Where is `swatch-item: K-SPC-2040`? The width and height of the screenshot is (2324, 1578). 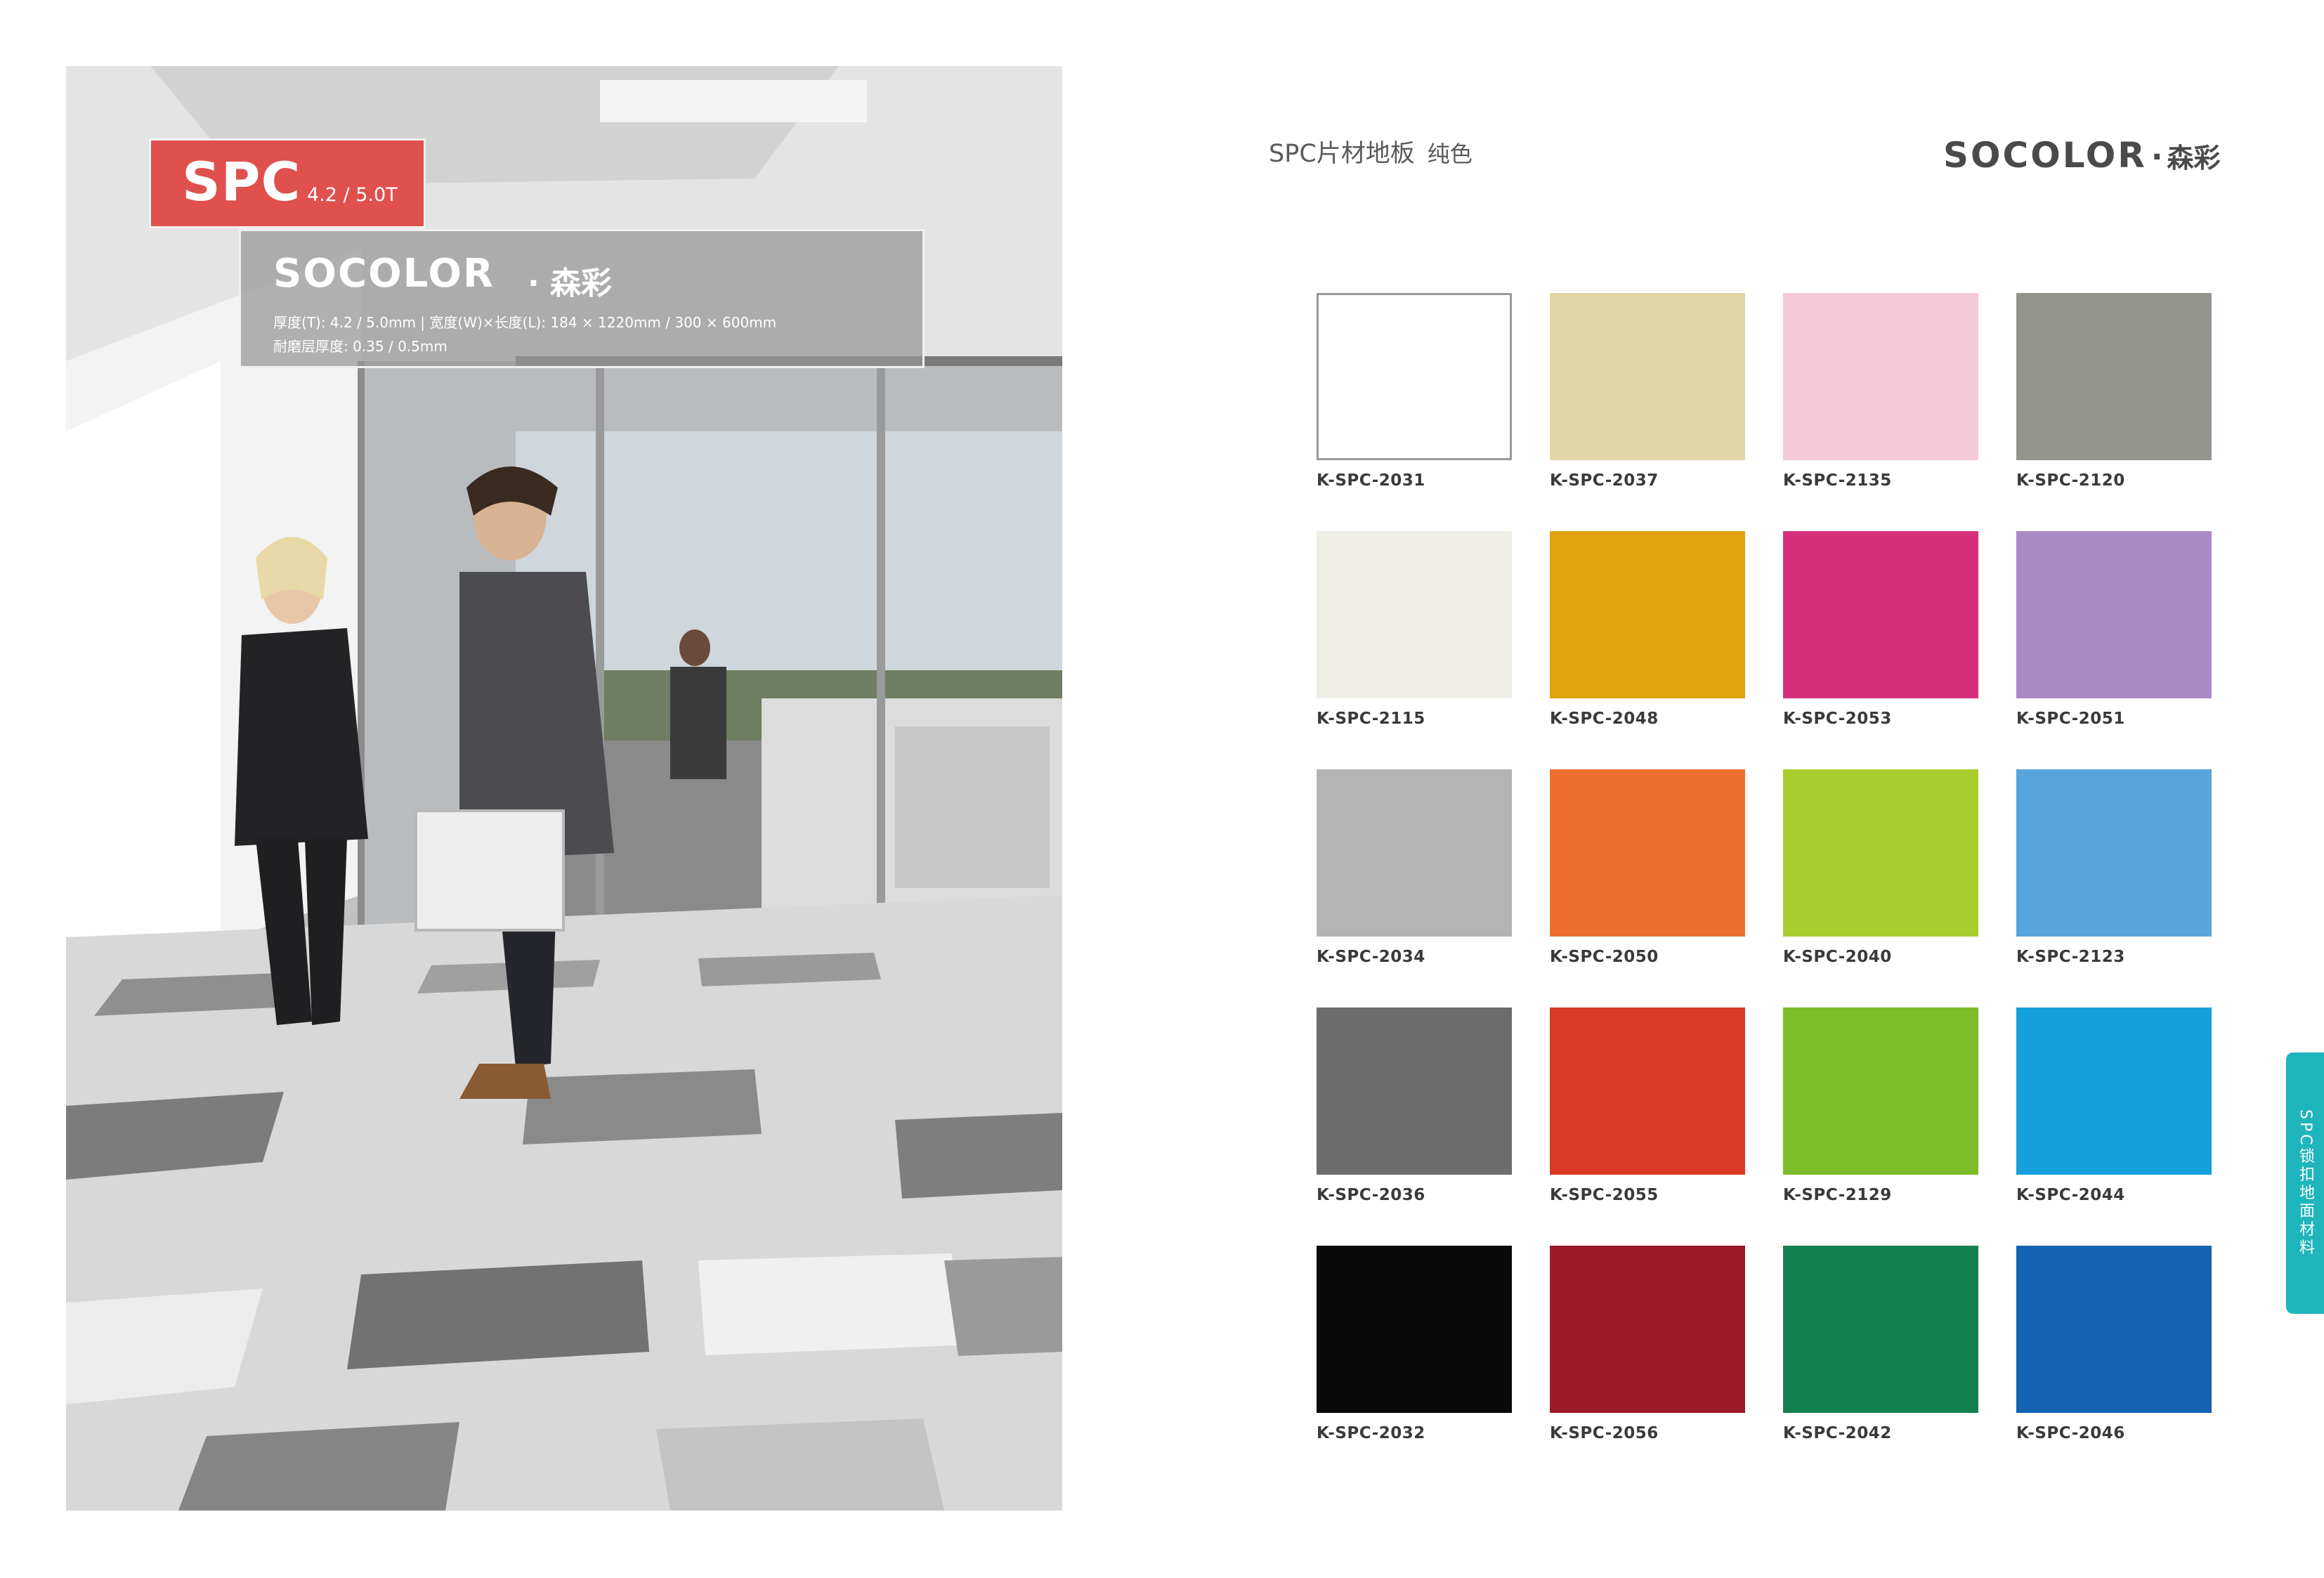 swatch-item: K-SPC-2040 is located at coordinates (1880, 867).